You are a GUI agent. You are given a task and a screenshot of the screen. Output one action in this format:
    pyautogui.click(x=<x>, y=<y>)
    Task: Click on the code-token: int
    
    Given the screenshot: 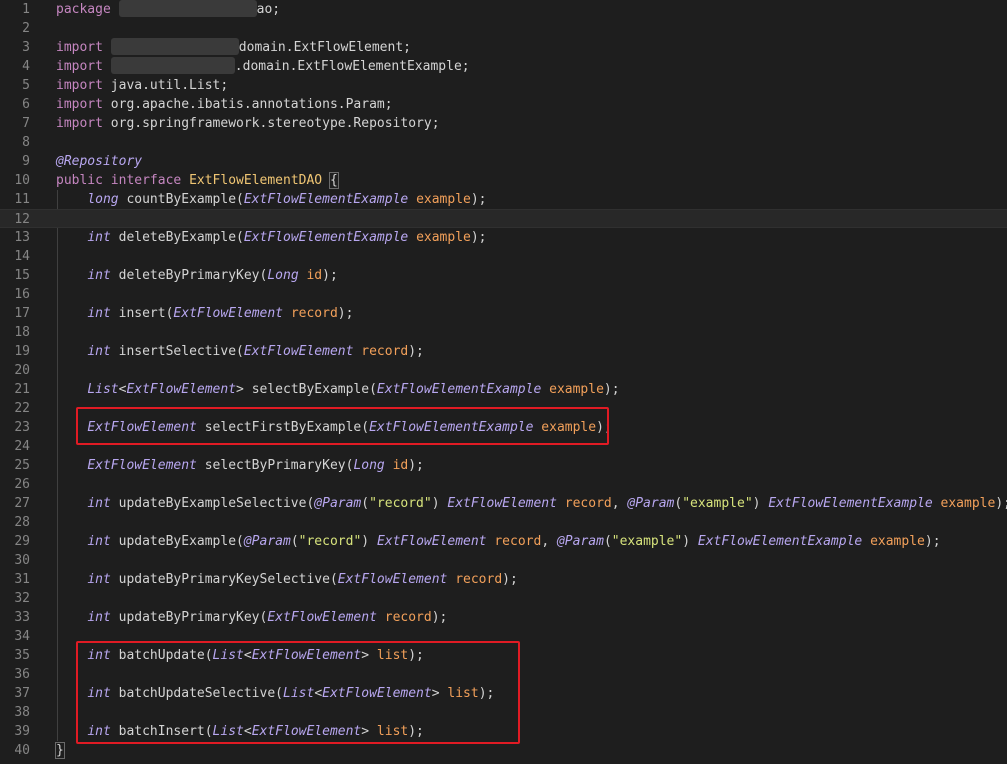 What is the action you would take?
    pyautogui.click(x=99, y=503)
    